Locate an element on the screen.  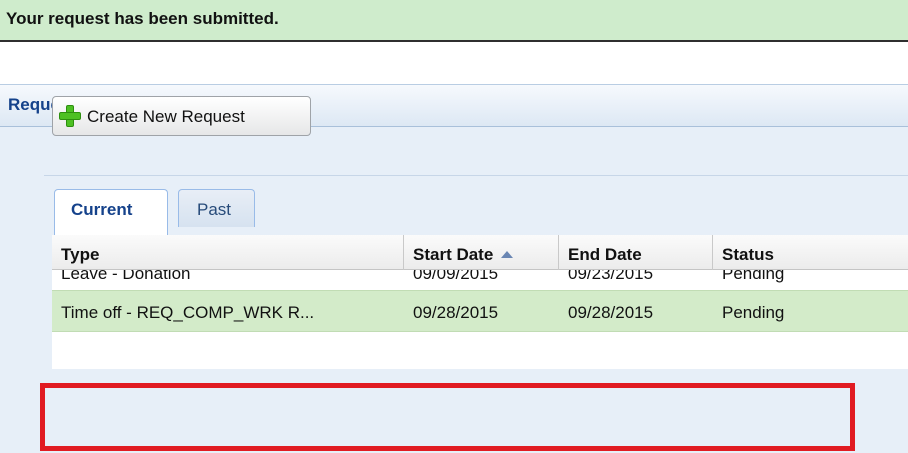
cell-end-date: 09/23/2015 is located at coordinates (611, 276).